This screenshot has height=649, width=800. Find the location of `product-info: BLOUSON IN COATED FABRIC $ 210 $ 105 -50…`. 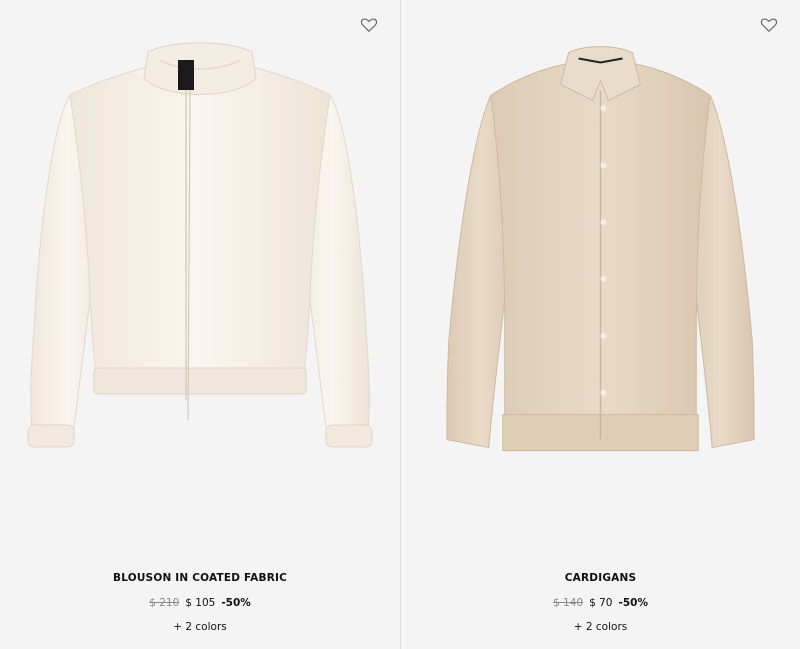

product-info: BLOUSON IN COATED FABRIC $ 210 $ 105 -50… is located at coordinates (200, 602).